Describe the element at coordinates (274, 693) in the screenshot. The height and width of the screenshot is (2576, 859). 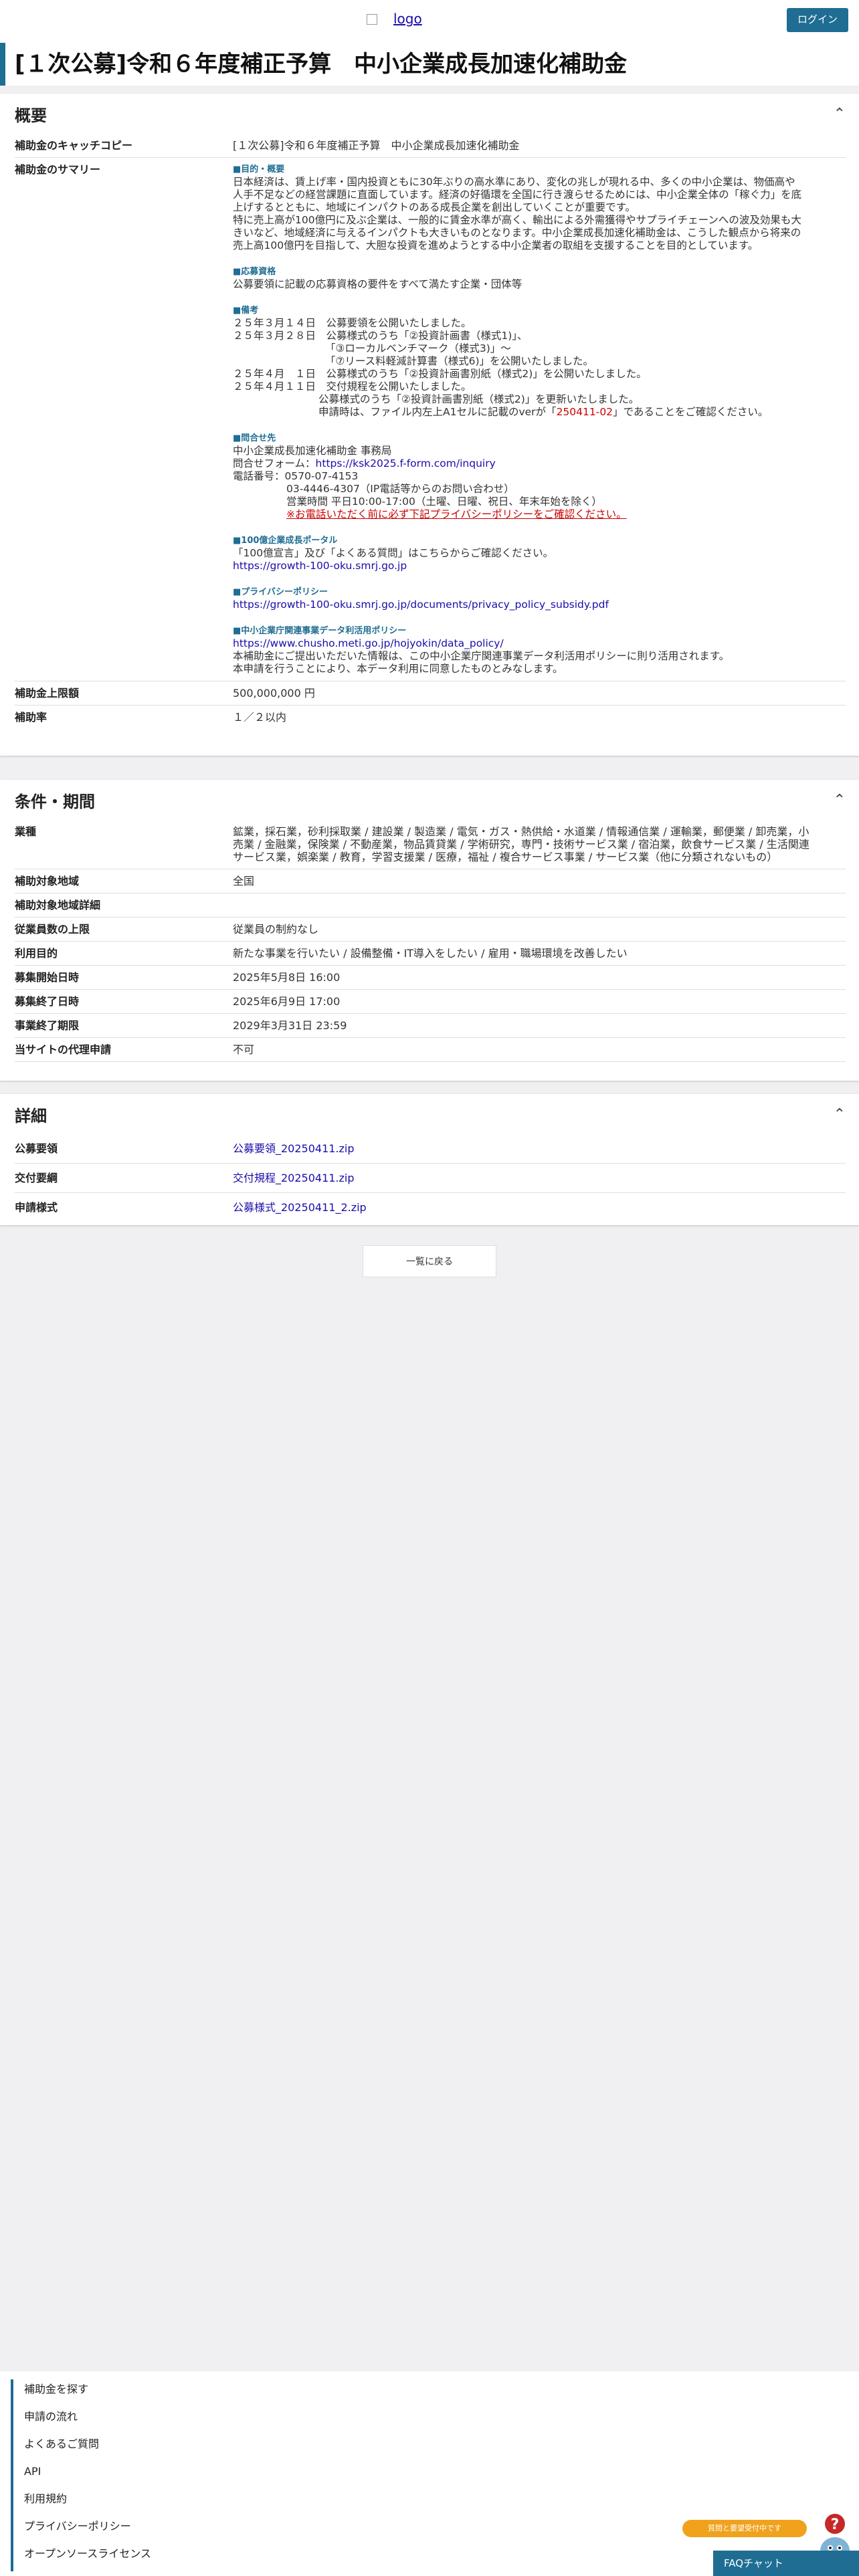
I see `limit-value: 500,000,000 円` at that location.